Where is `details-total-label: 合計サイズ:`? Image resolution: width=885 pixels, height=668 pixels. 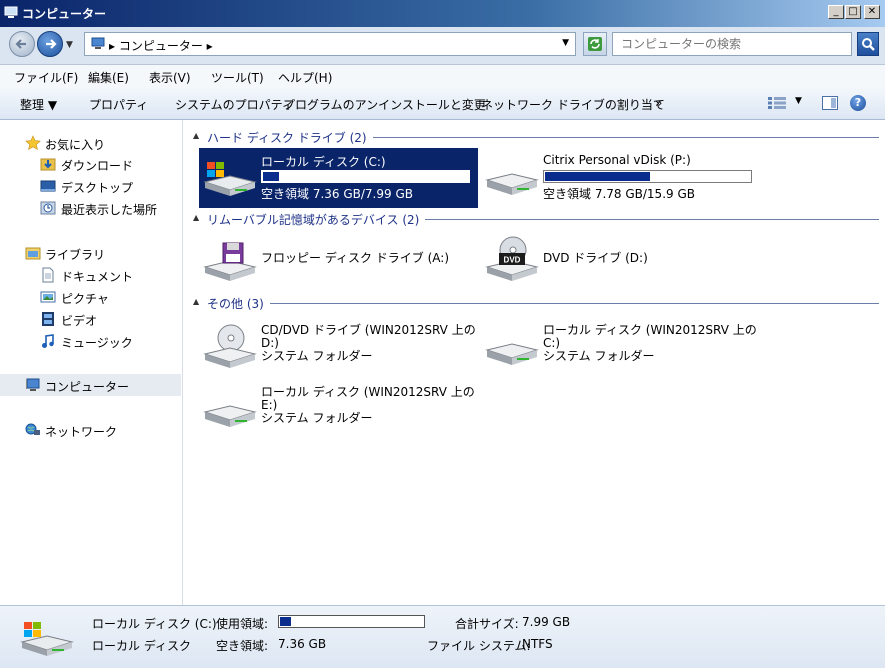
details-total-label: 合計サイズ: is located at coordinates (487, 624).